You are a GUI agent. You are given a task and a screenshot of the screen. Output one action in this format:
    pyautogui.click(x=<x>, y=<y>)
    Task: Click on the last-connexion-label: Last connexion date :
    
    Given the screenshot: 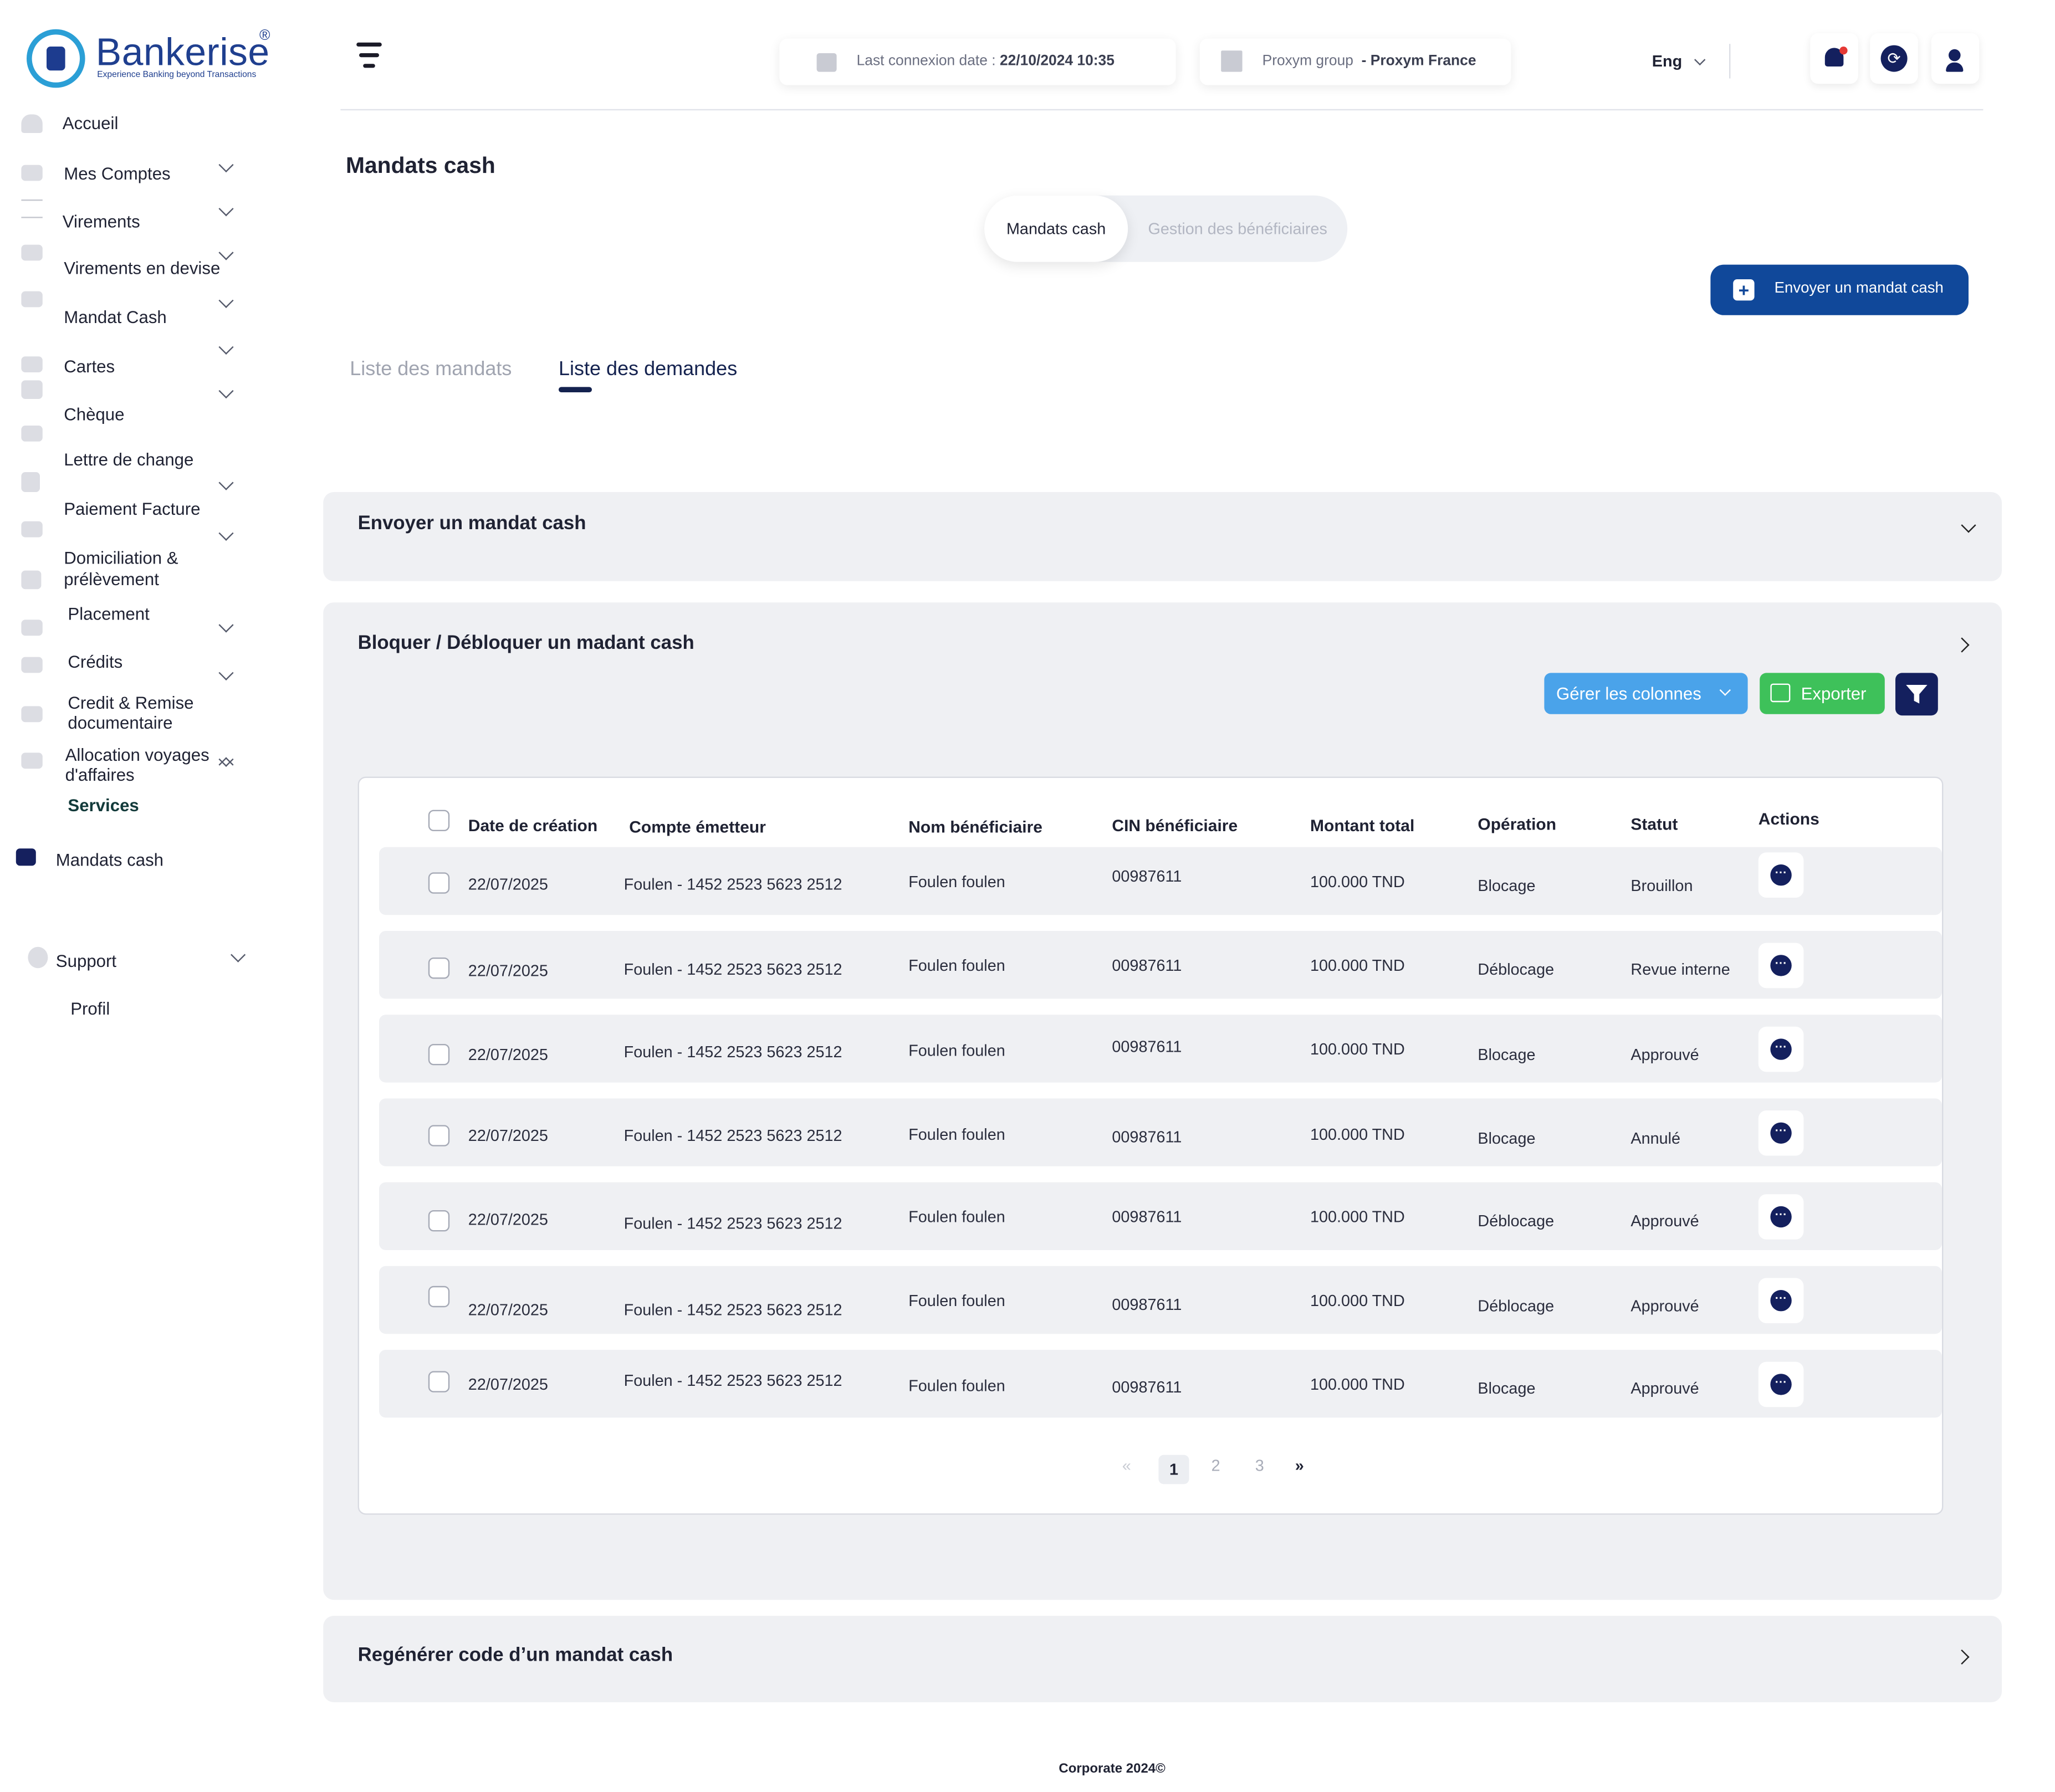 What is the action you would take?
    pyautogui.click(x=926, y=61)
    